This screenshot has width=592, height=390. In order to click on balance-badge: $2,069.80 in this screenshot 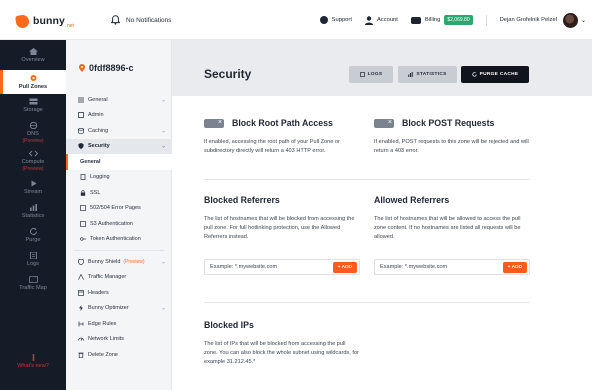, I will do `click(458, 20)`.